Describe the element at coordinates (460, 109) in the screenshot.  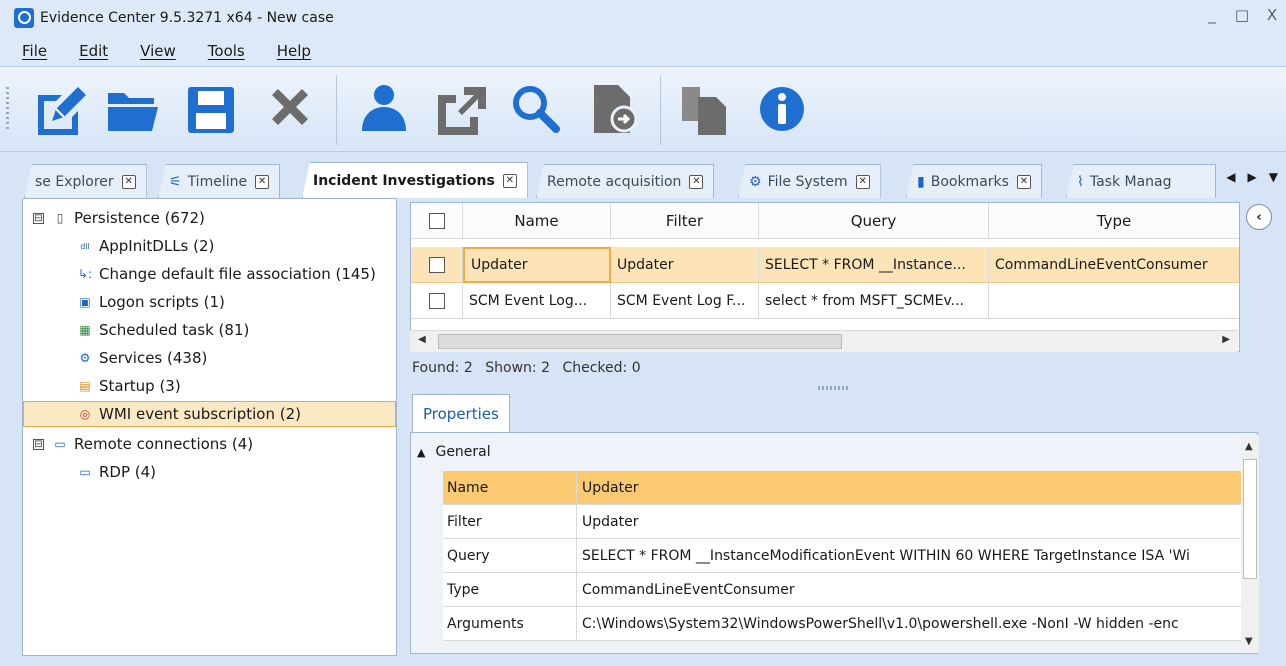
I see `export-button` at that location.